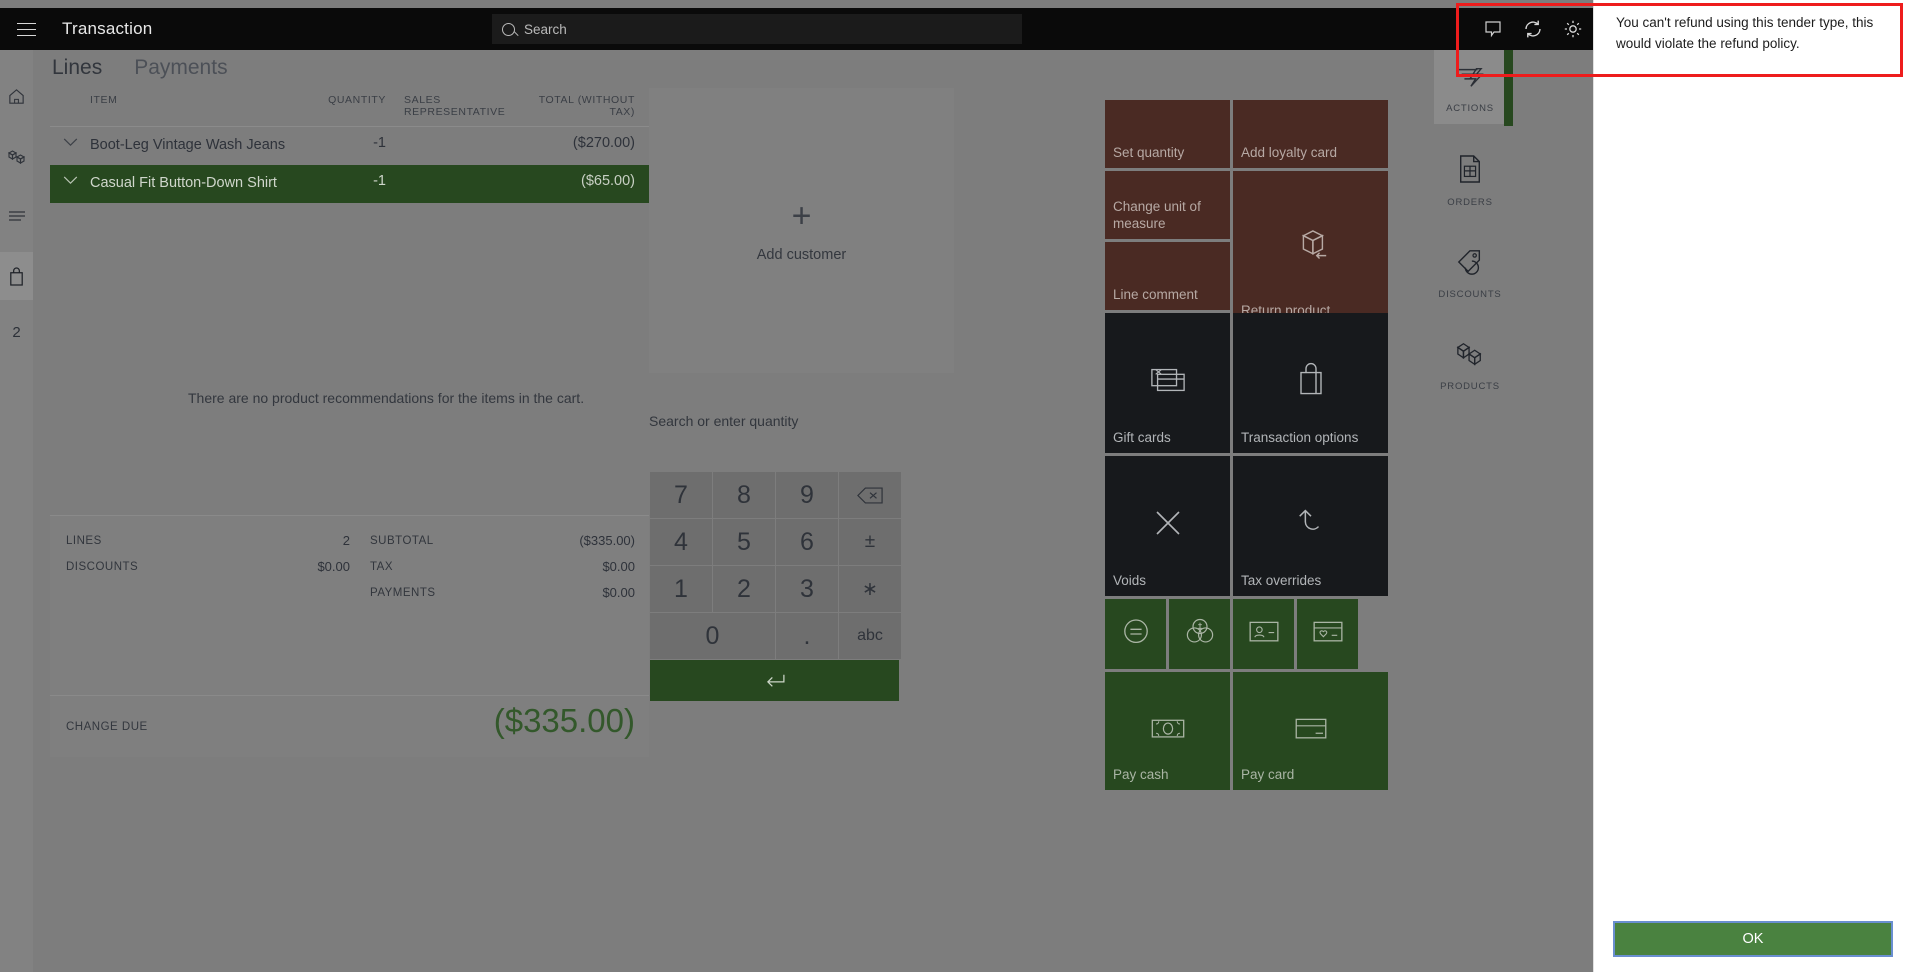  I want to click on key-3: 3, so click(807, 589).